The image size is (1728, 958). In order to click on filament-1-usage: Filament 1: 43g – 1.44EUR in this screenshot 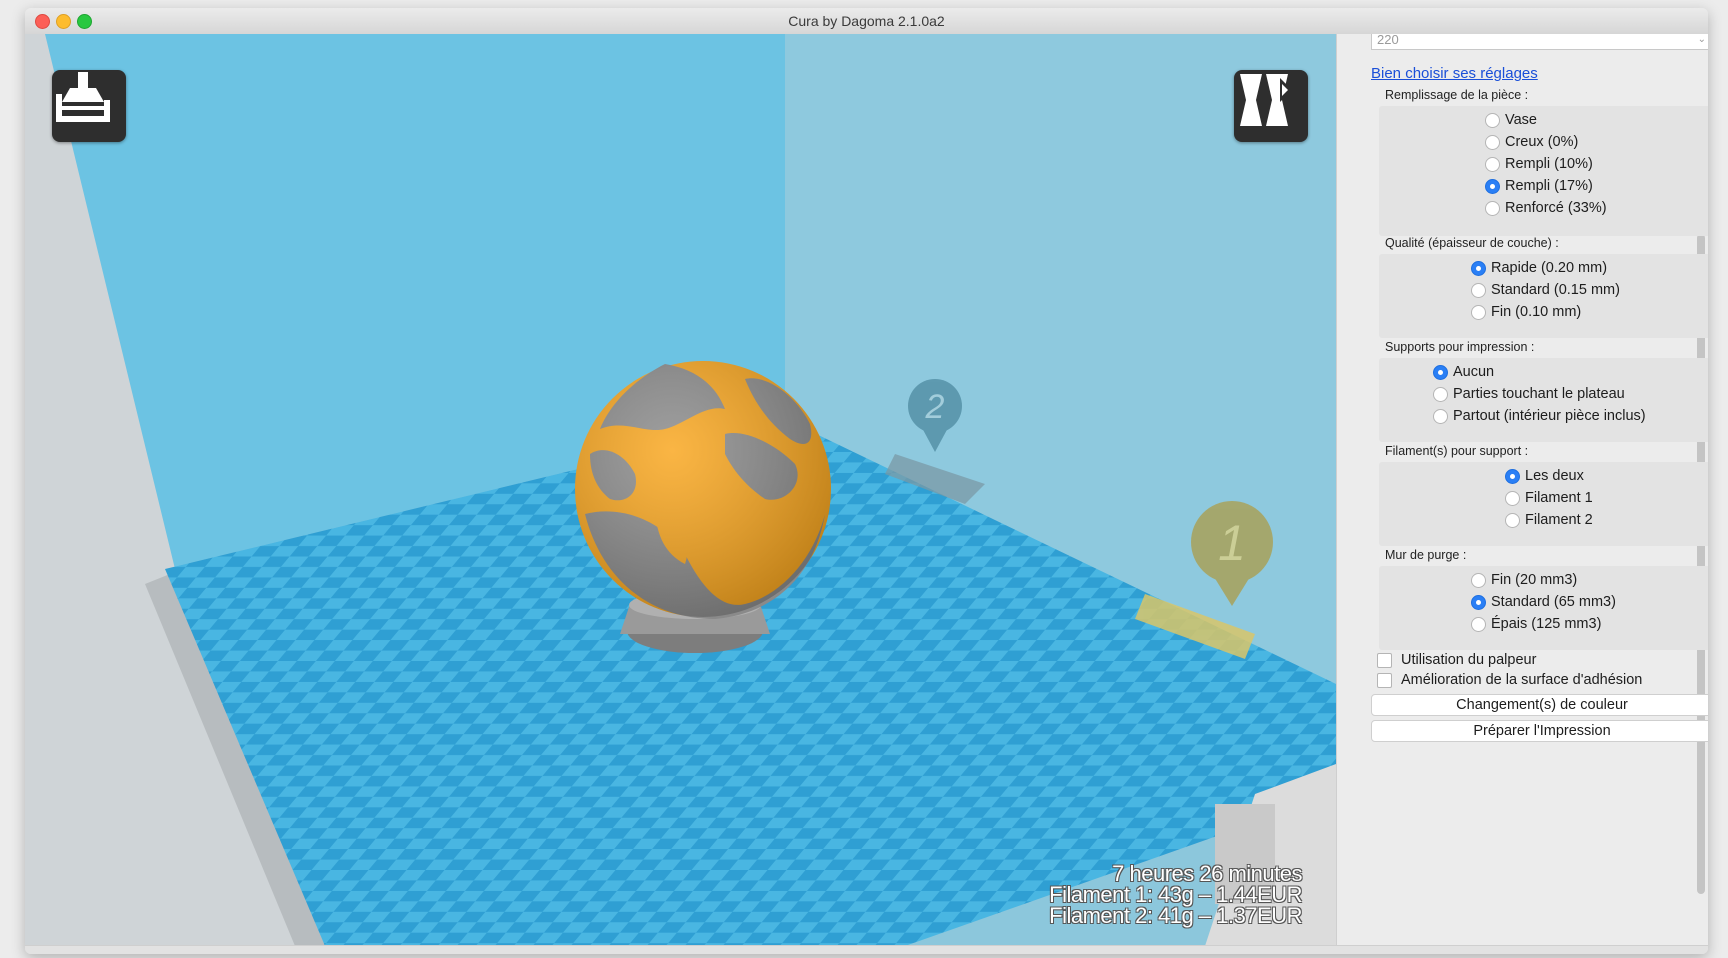, I will do `click(1175, 894)`.